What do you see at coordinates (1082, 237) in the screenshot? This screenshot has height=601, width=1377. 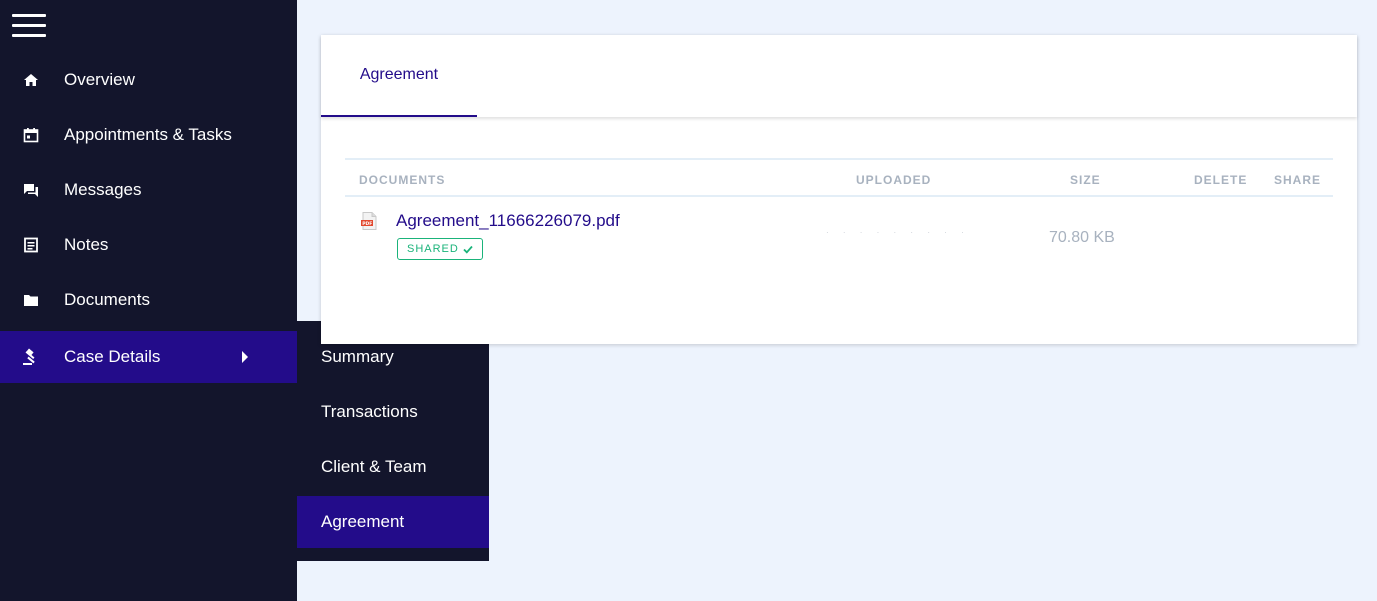 I see `file-size: 70.80 KB` at bounding box center [1082, 237].